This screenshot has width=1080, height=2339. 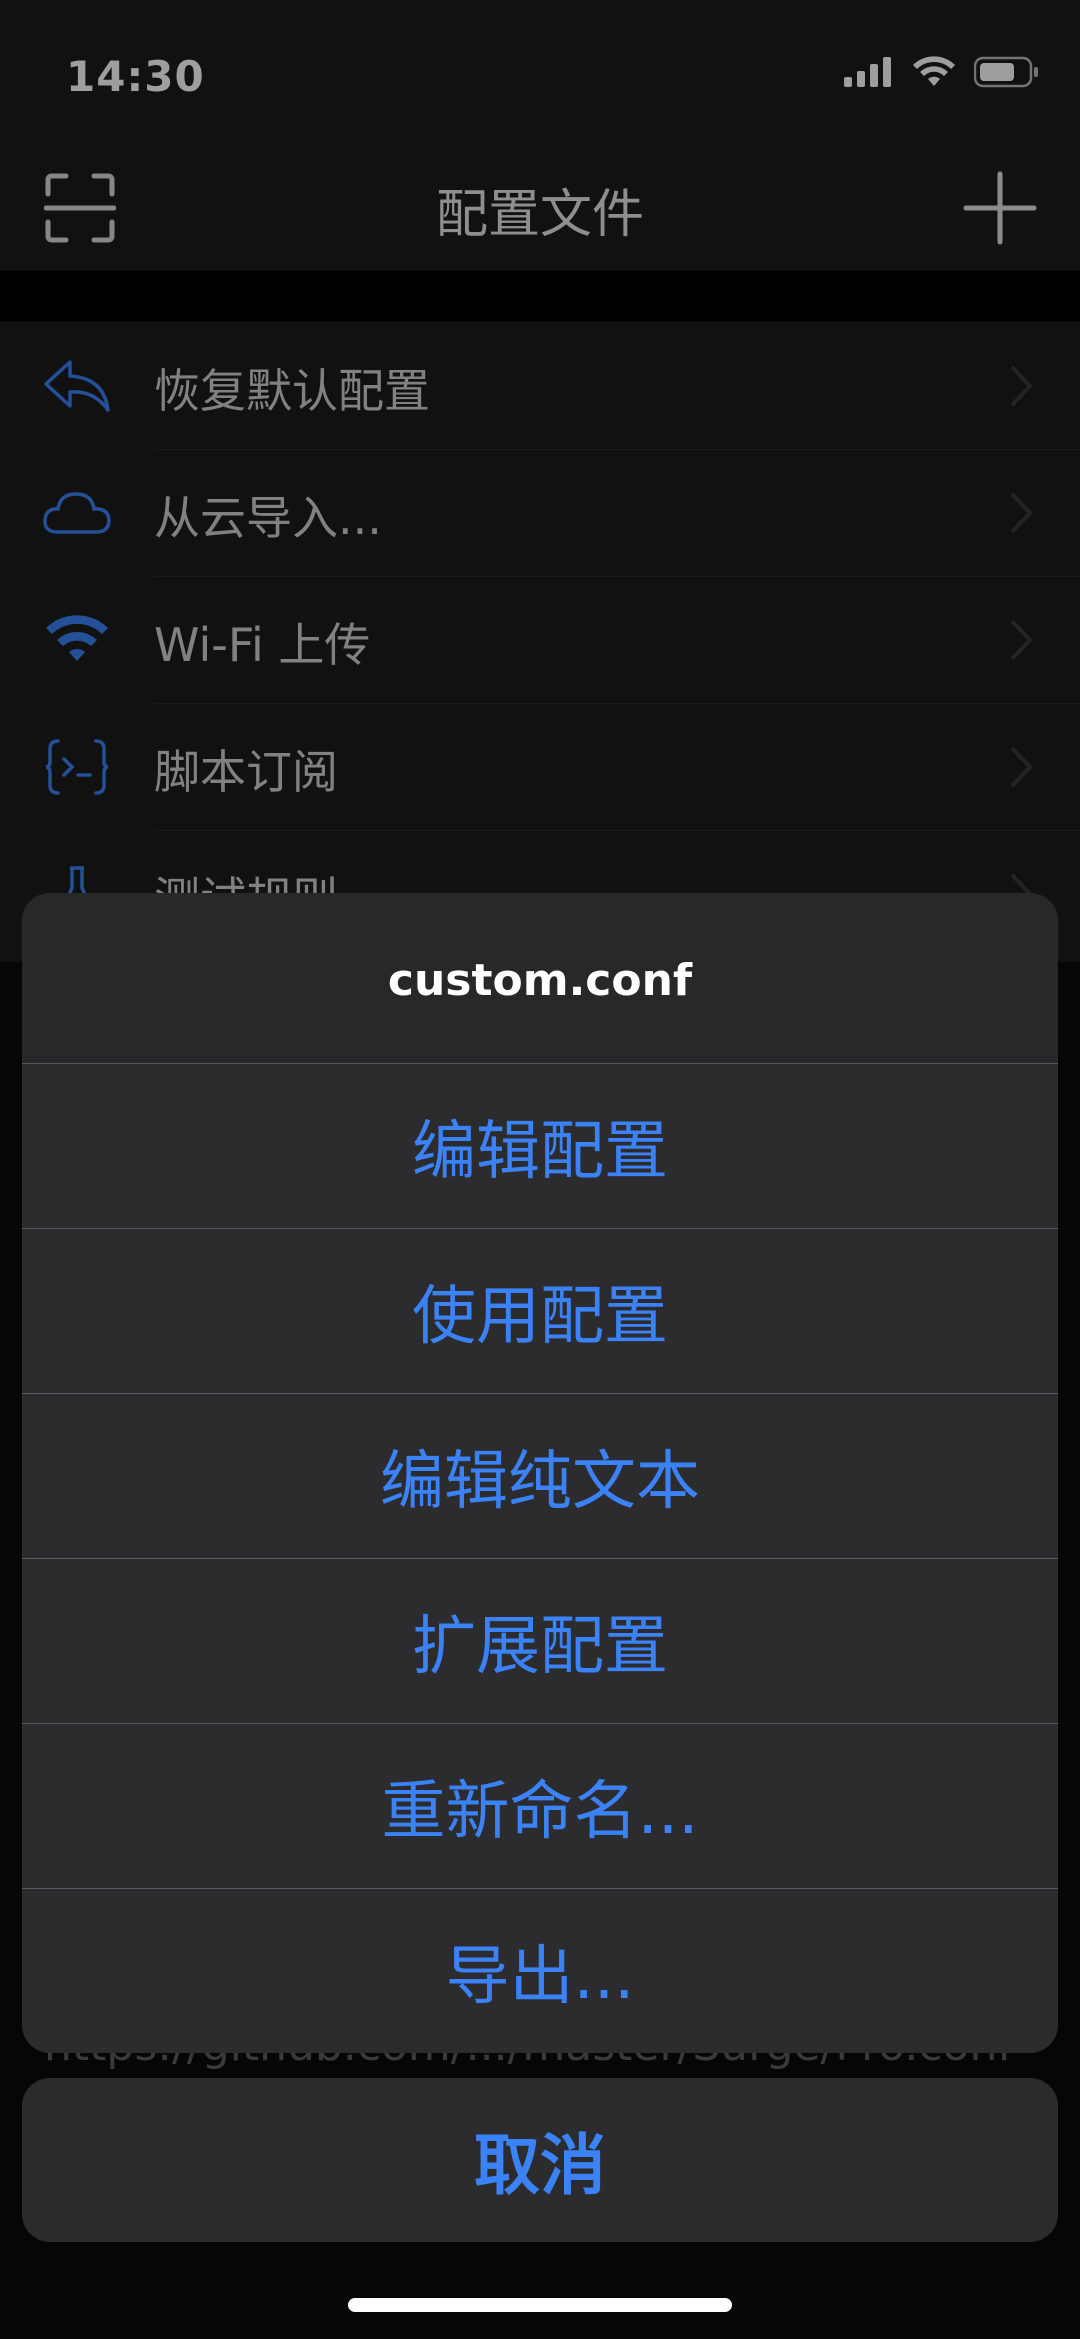 I want to click on action-sheet-title: custom.conf, so click(x=540, y=980).